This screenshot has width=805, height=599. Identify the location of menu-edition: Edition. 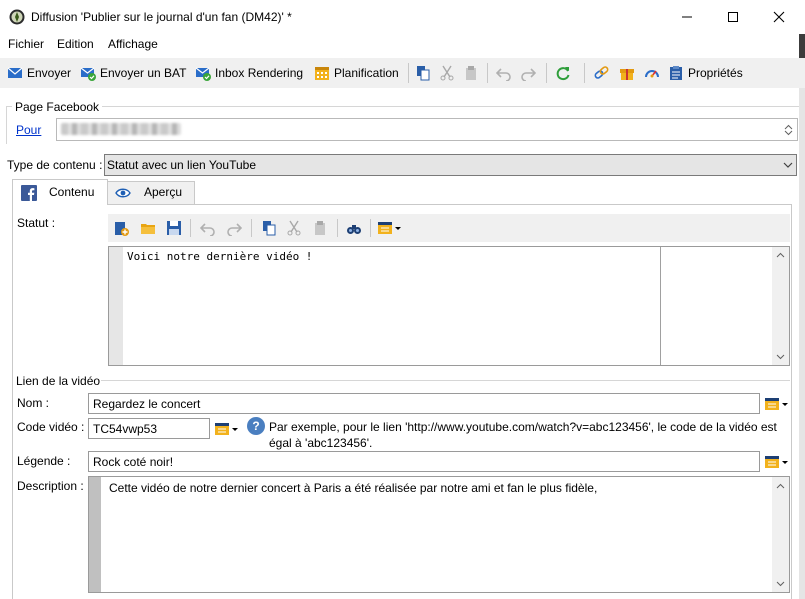
(75, 44).